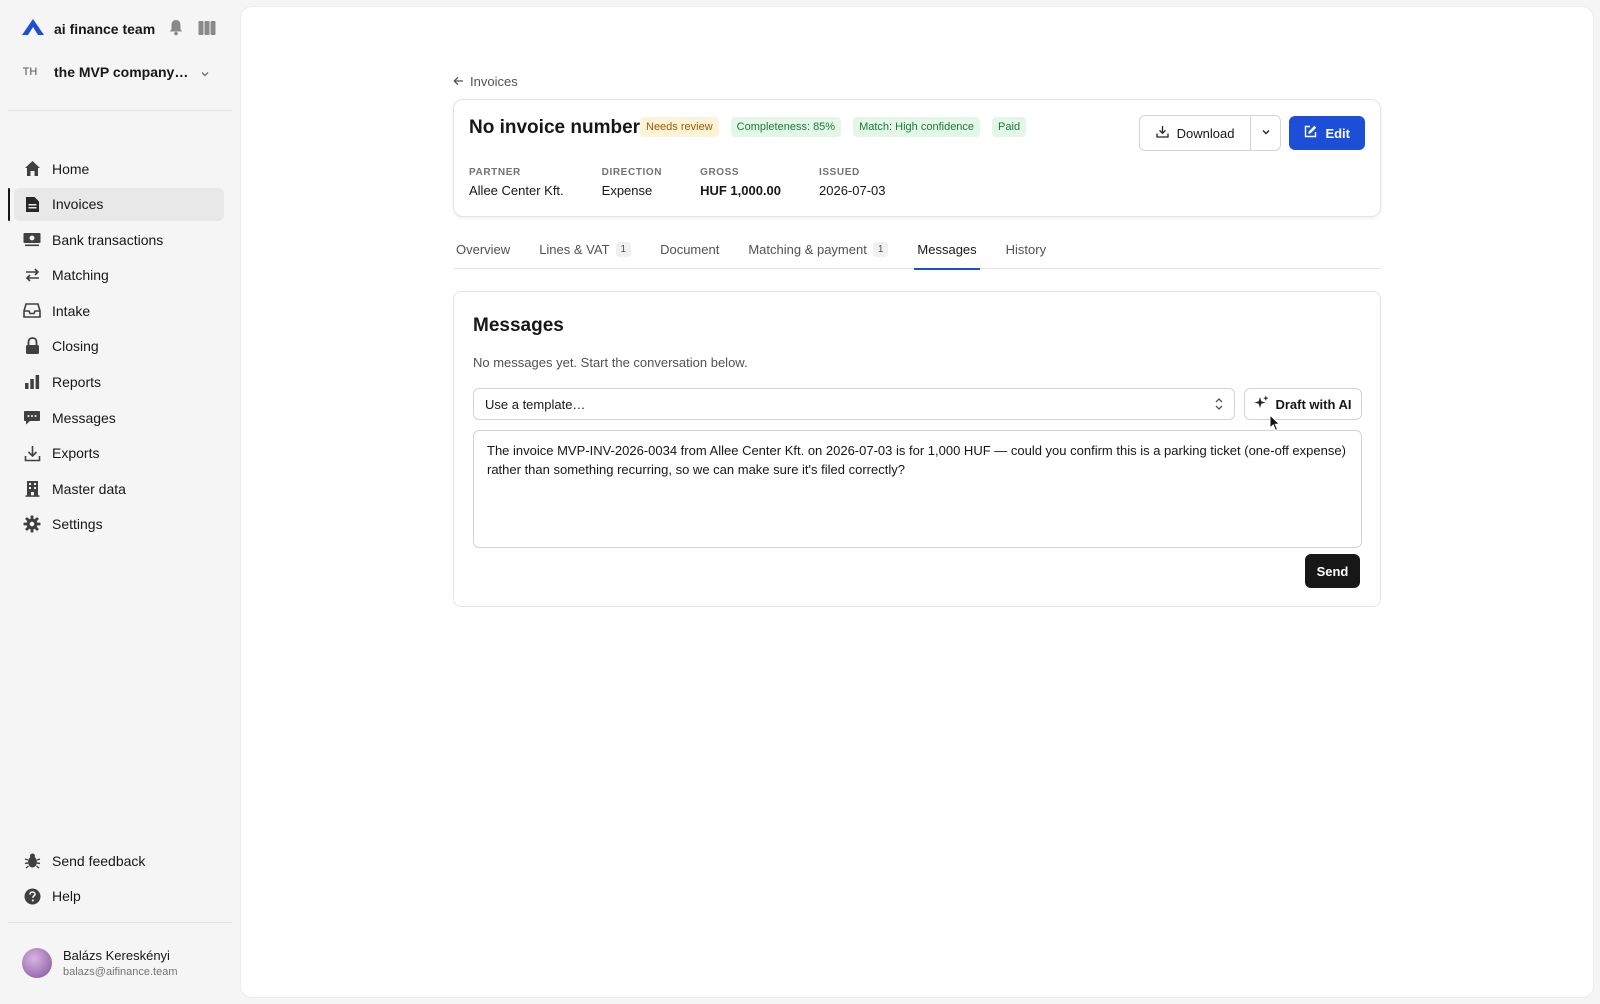 This screenshot has height=1004, width=1600. Describe the element at coordinates (120, 922) in the screenshot. I see `sidebar-divider` at that location.